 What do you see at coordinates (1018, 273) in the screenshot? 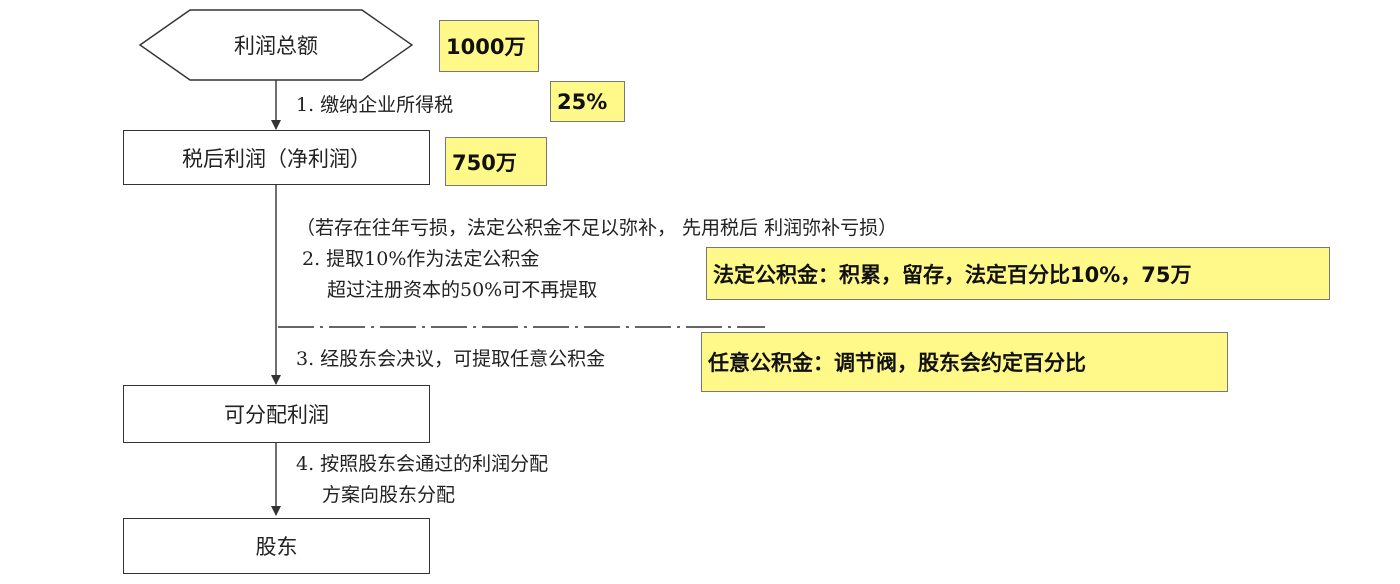
I see `callout-statutory-reserve: 法定公积金：积累，留存，法定百分比10%，75万` at bounding box center [1018, 273].